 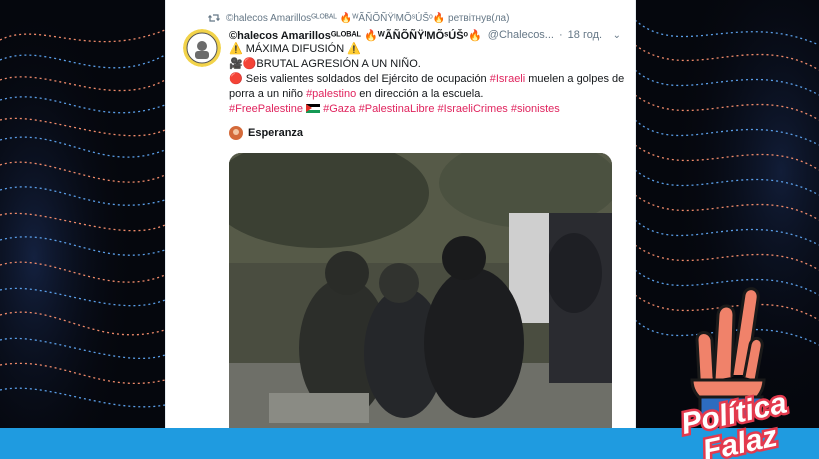 What do you see at coordinates (535, 109) in the screenshot?
I see `hashtag-link: #sionistes` at bounding box center [535, 109].